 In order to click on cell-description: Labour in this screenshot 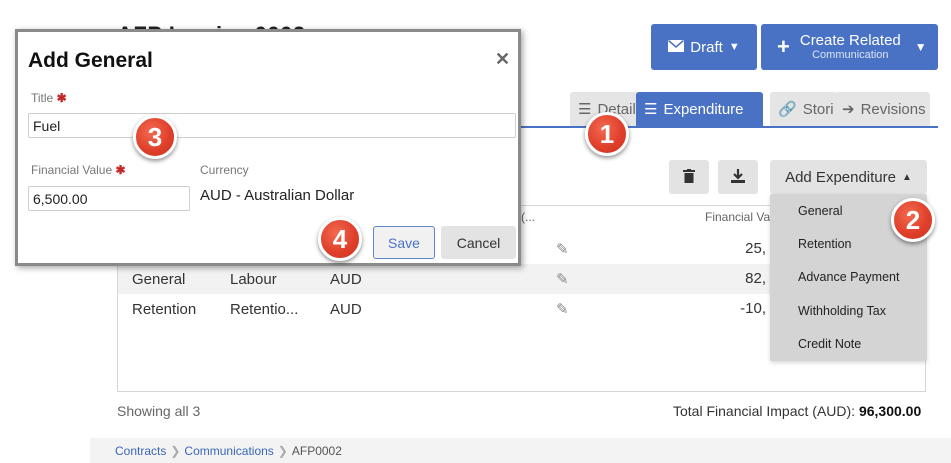, I will do `click(253, 279)`.